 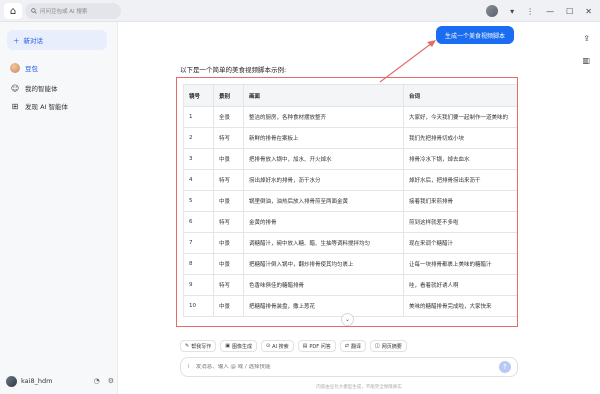 I want to click on search-bar: 问问豆包或 AI 搜索, so click(x=73, y=11).